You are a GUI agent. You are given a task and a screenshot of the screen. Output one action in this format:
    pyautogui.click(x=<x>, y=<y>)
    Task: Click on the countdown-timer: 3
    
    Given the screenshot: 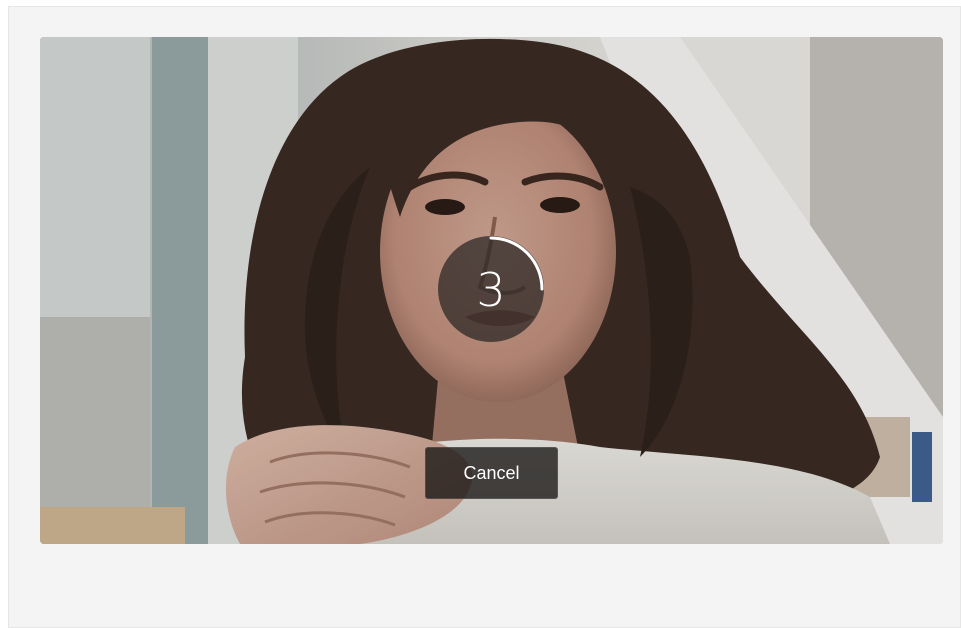 What is the action you would take?
    pyautogui.click(x=491, y=289)
    